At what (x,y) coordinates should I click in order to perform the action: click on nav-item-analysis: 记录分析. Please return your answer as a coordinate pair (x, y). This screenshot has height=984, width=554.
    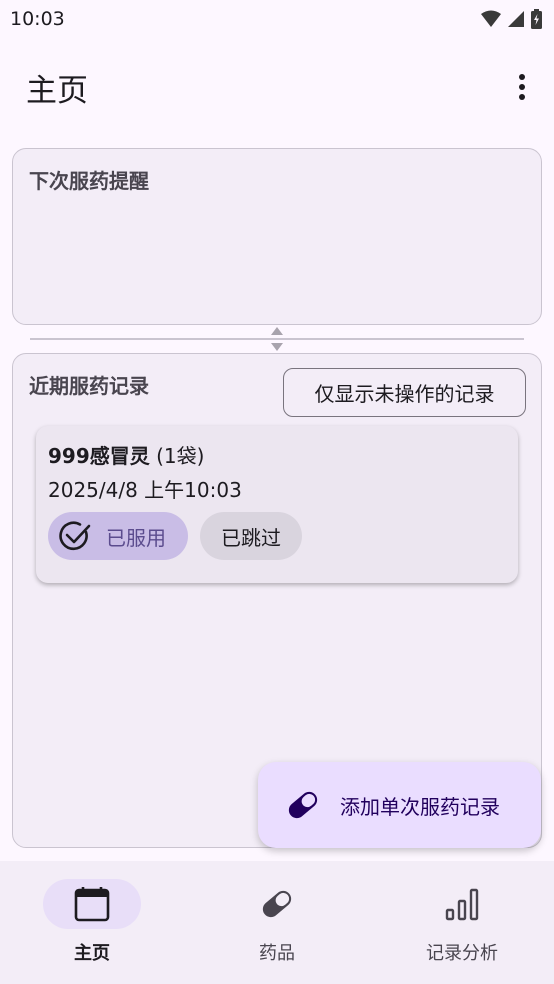
    Looking at the image, I should click on (462, 922).